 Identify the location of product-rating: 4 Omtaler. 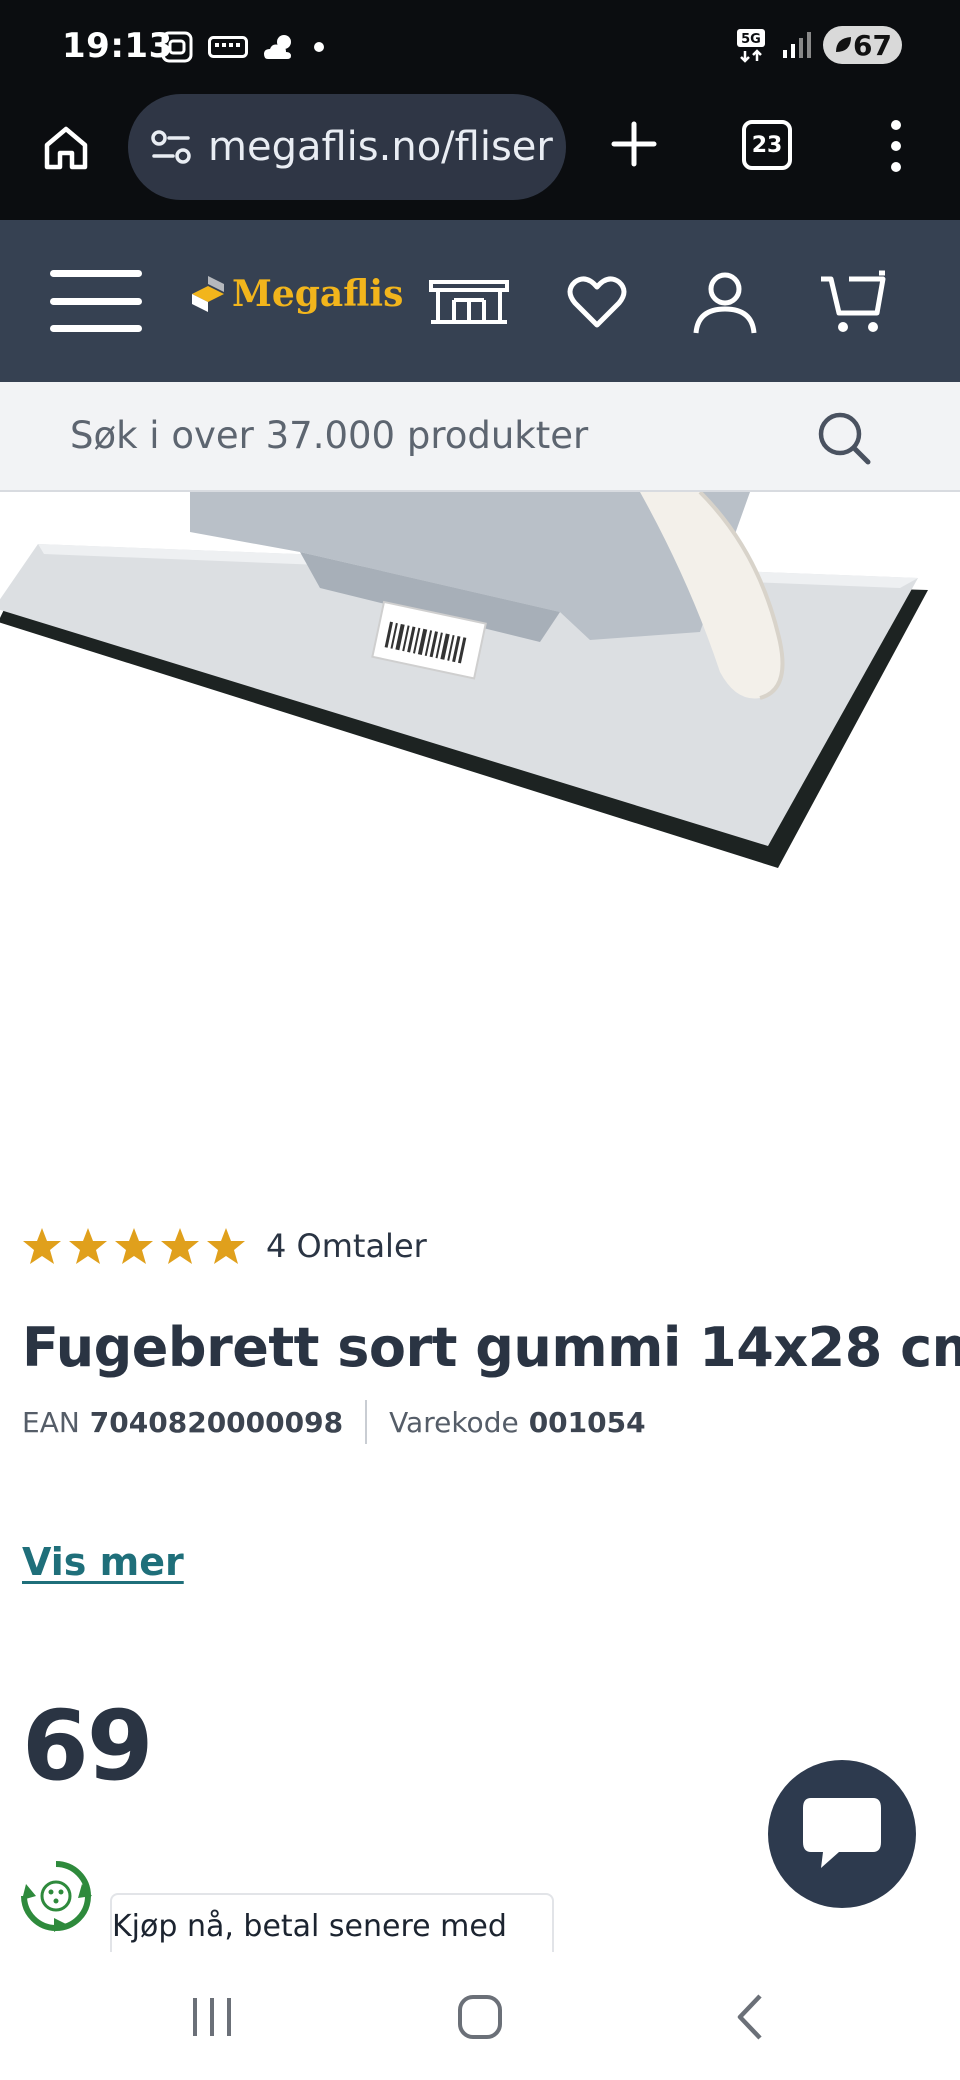
(224, 1246).